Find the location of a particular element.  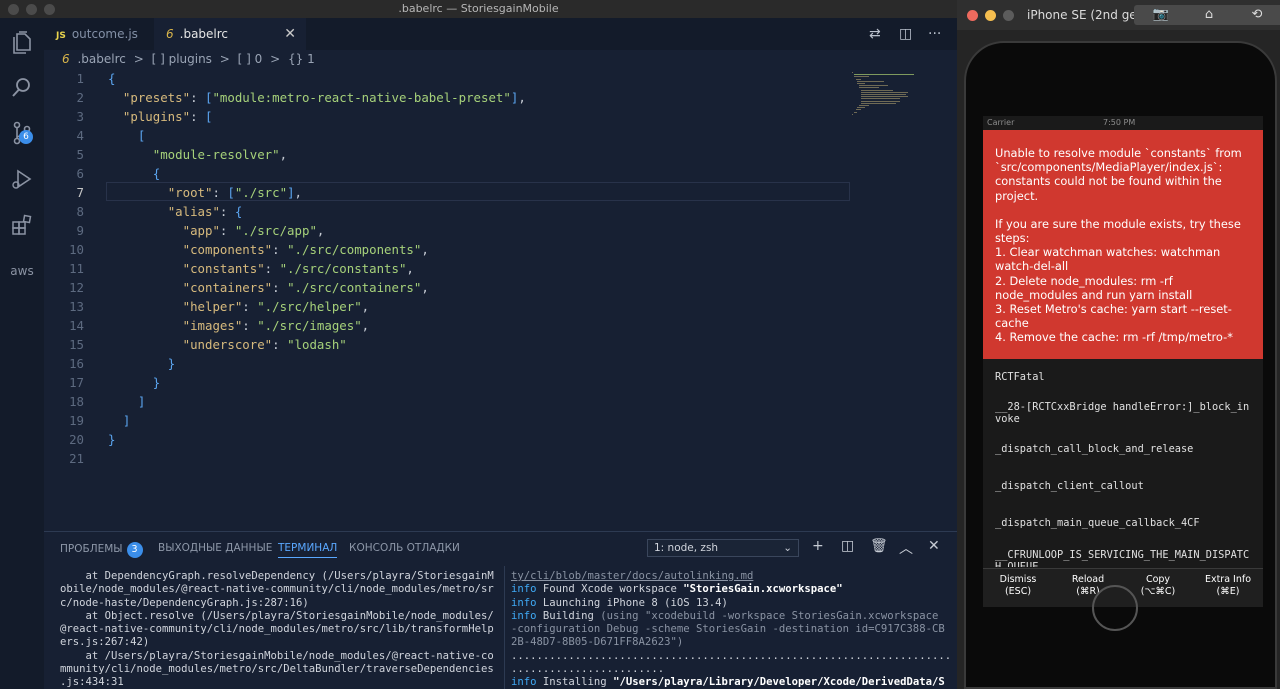

line-number: 19 is located at coordinates (76, 420).